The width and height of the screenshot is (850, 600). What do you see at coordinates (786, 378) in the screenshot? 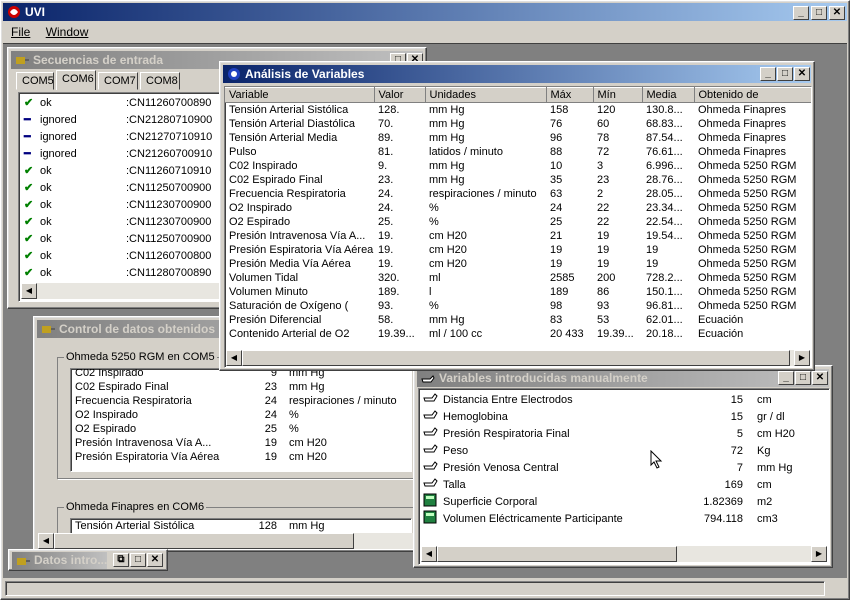
I see `manuales-min-button: _` at bounding box center [786, 378].